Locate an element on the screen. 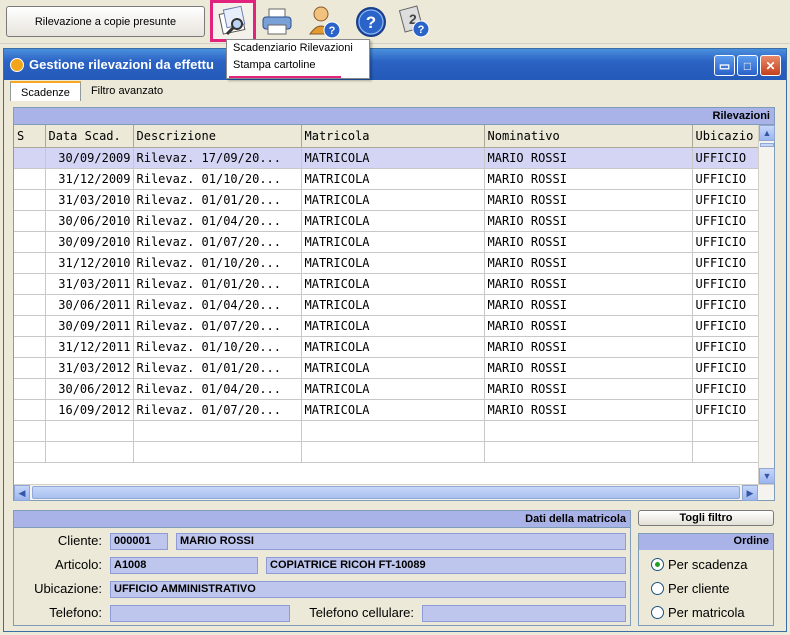  togli-filtro-button: Togli filtro is located at coordinates (706, 518).